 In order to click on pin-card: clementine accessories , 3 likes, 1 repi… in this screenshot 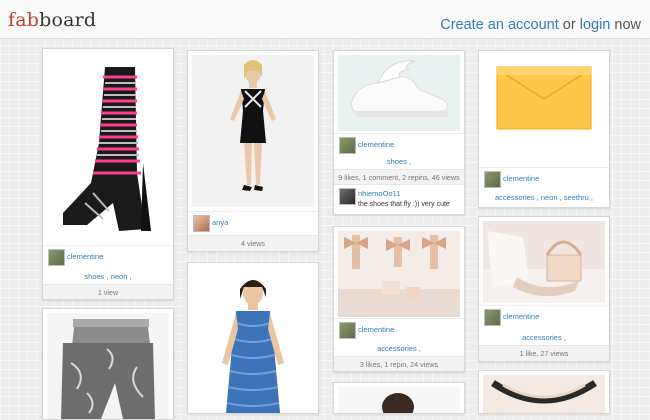, I will do `click(399, 299)`.